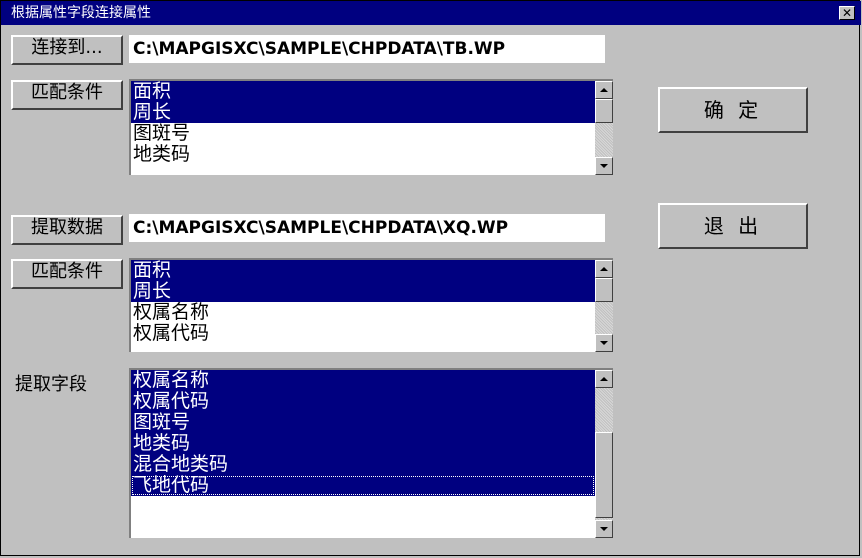 This screenshot has width=862, height=558. I want to click on match-condition-list-1: 面积 周长 图斑号 地类码, so click(371, 127).